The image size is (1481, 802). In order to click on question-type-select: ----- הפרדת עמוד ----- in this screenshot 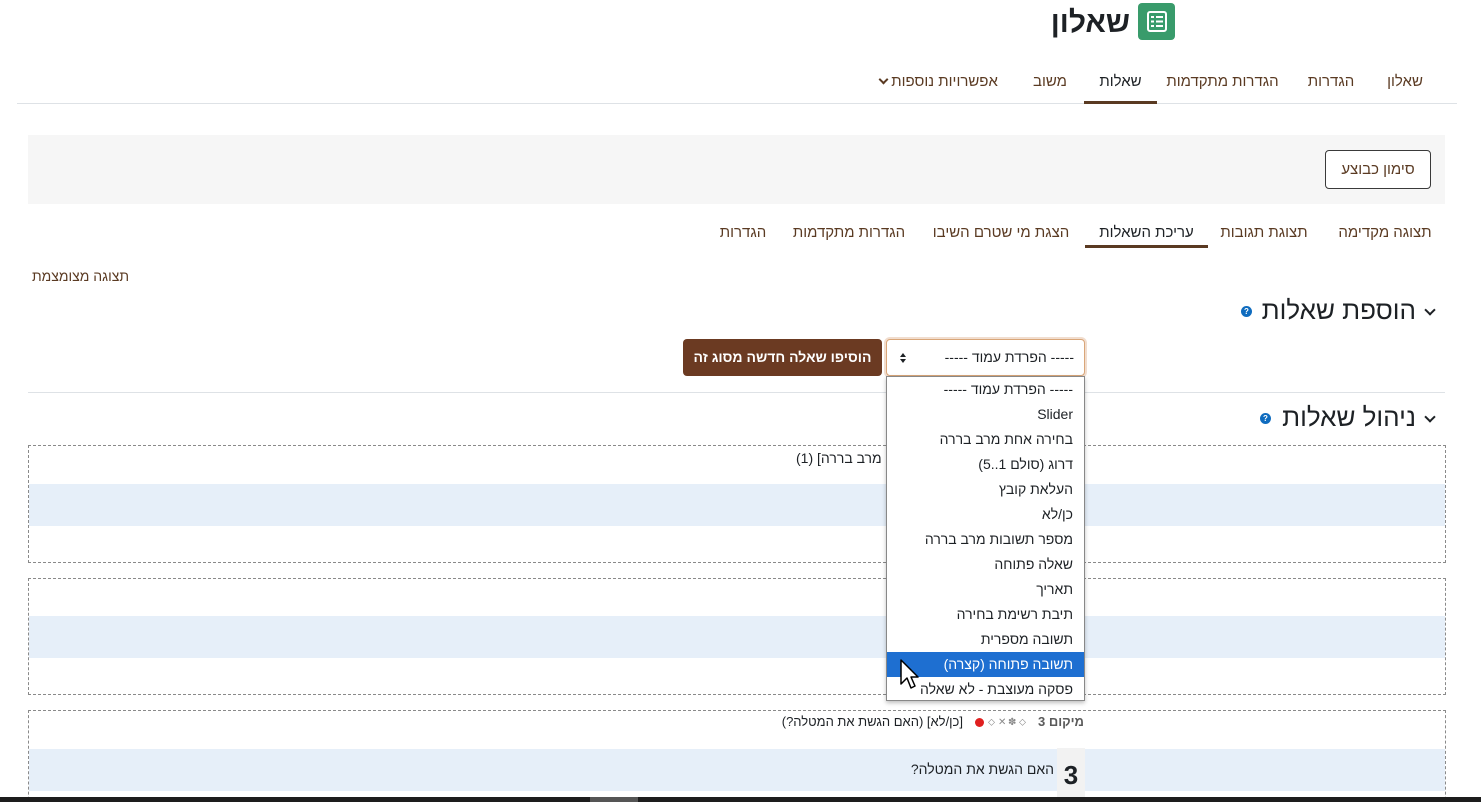, I will do `click(985, 357)`.